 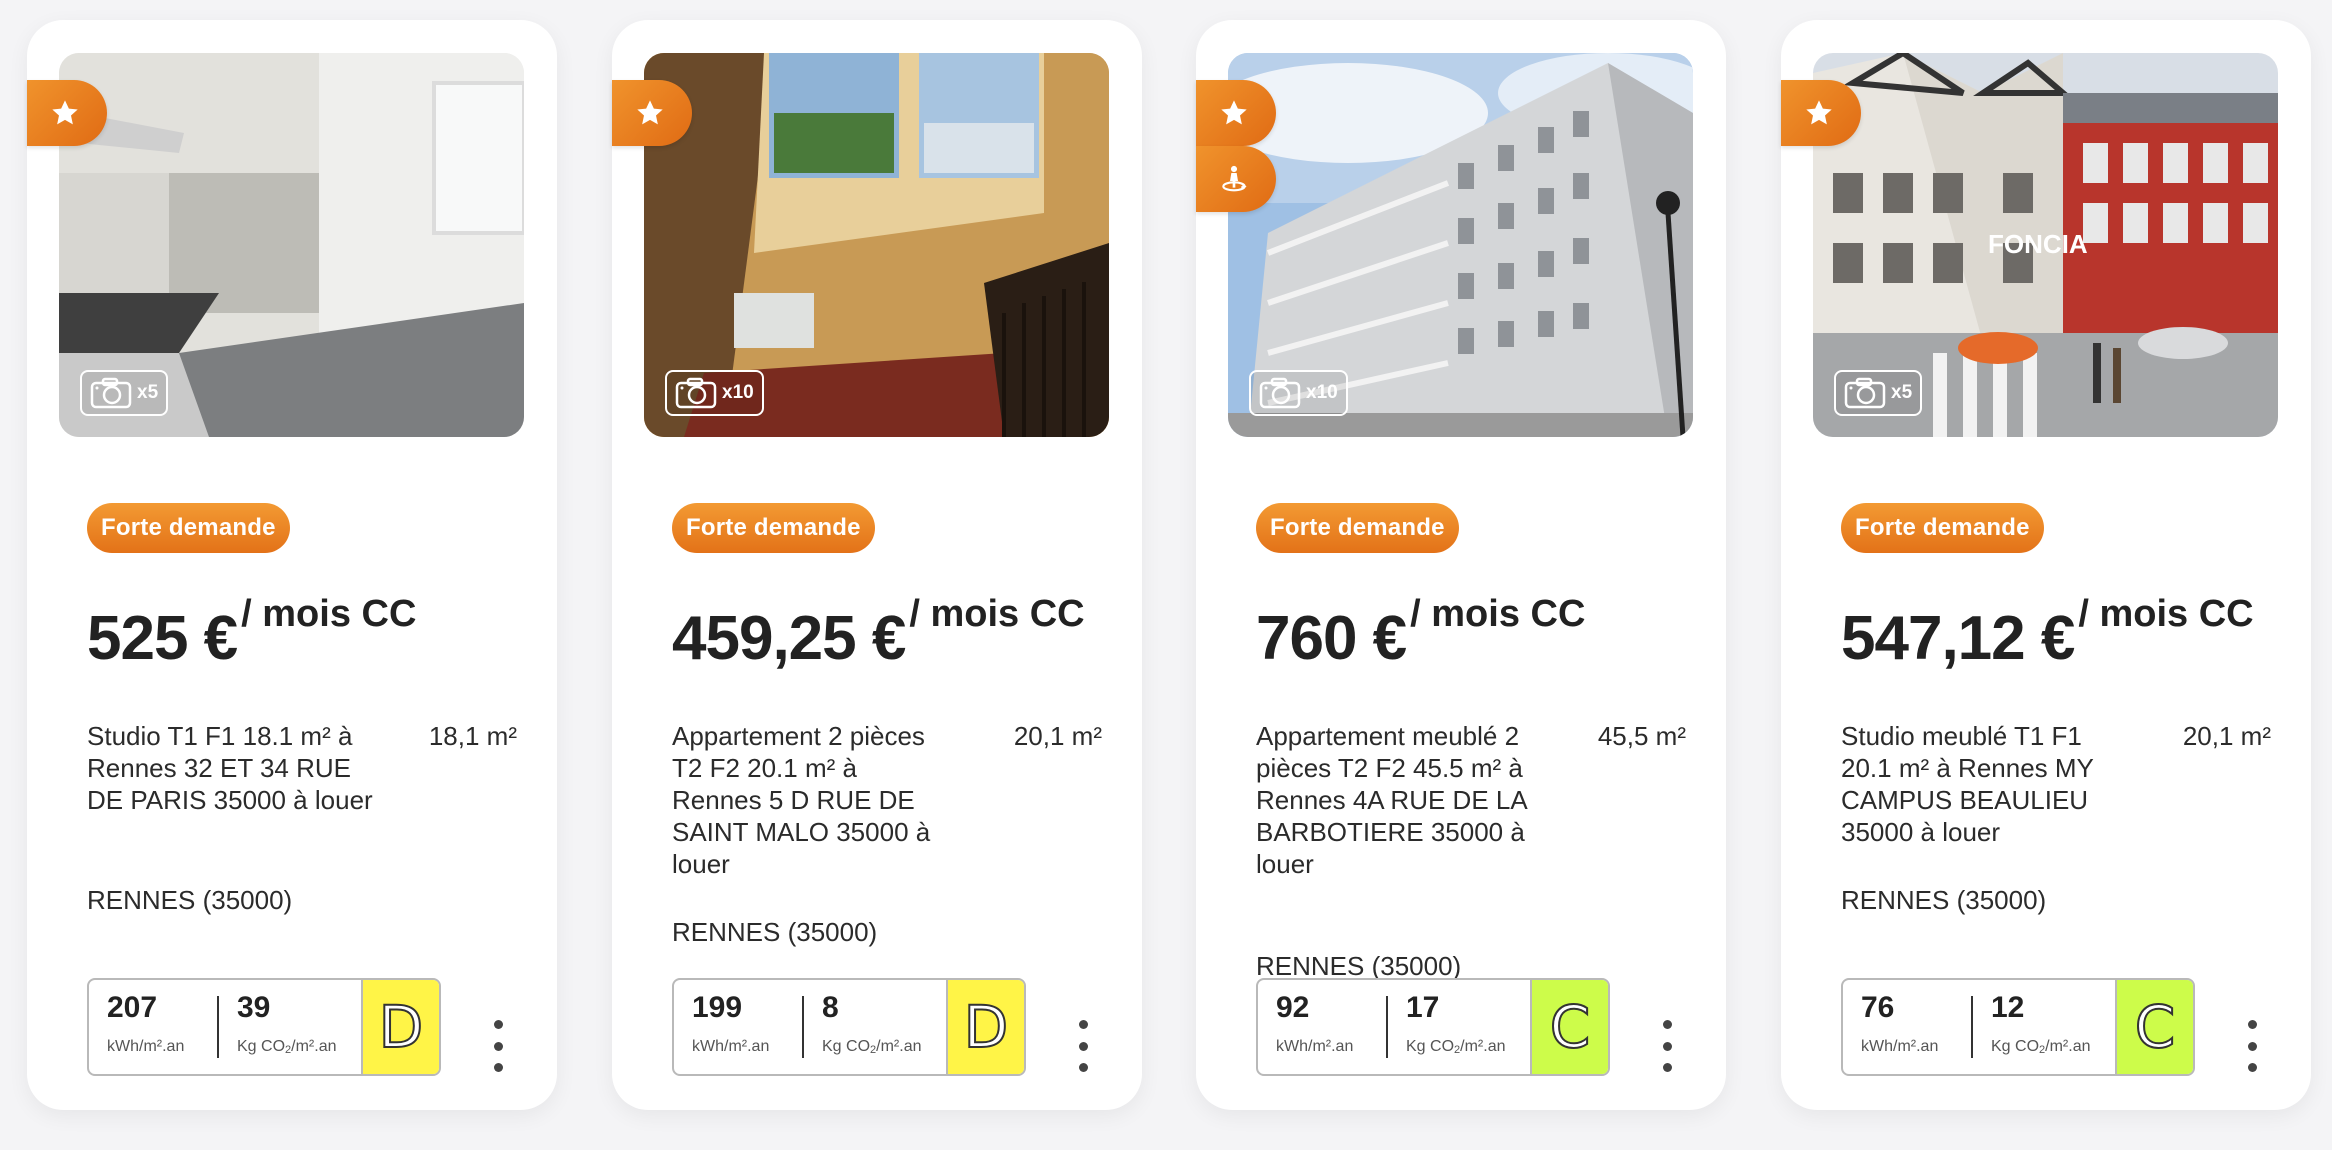 What do you see at coordinates (1958, 638) in the screenshot?
I see `price-value: 547,12 €` at bounding box center [1958, 638].